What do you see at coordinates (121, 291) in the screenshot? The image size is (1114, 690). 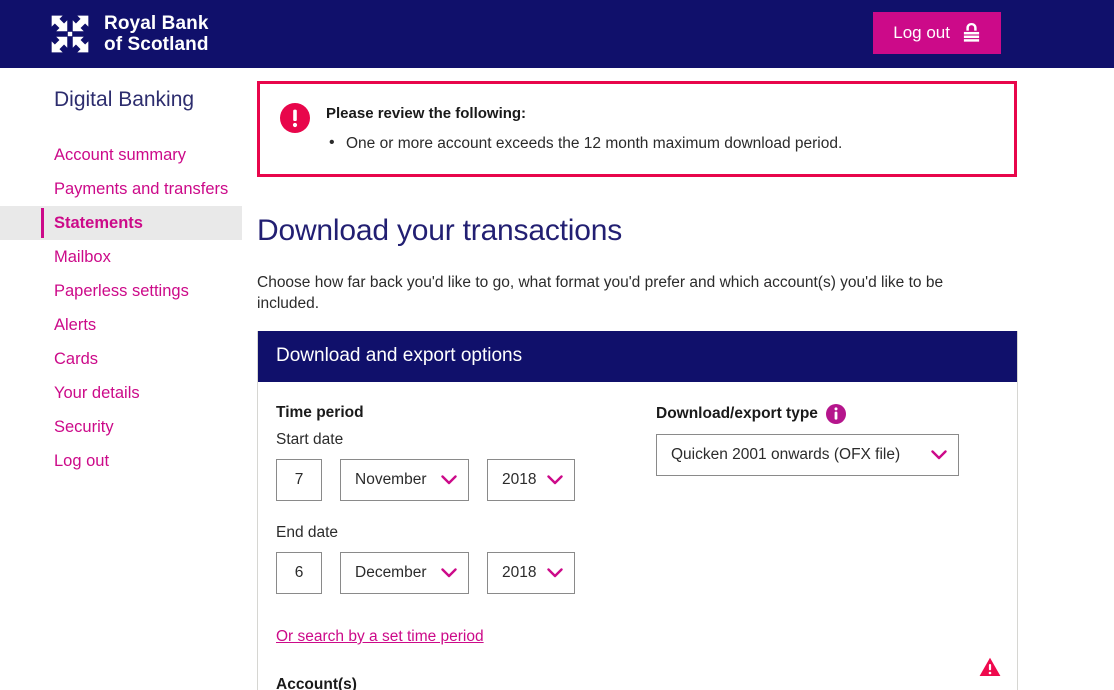 I see `sidebar-item-paperless-settings: Paperless settings` at bounding box center [121, 291].